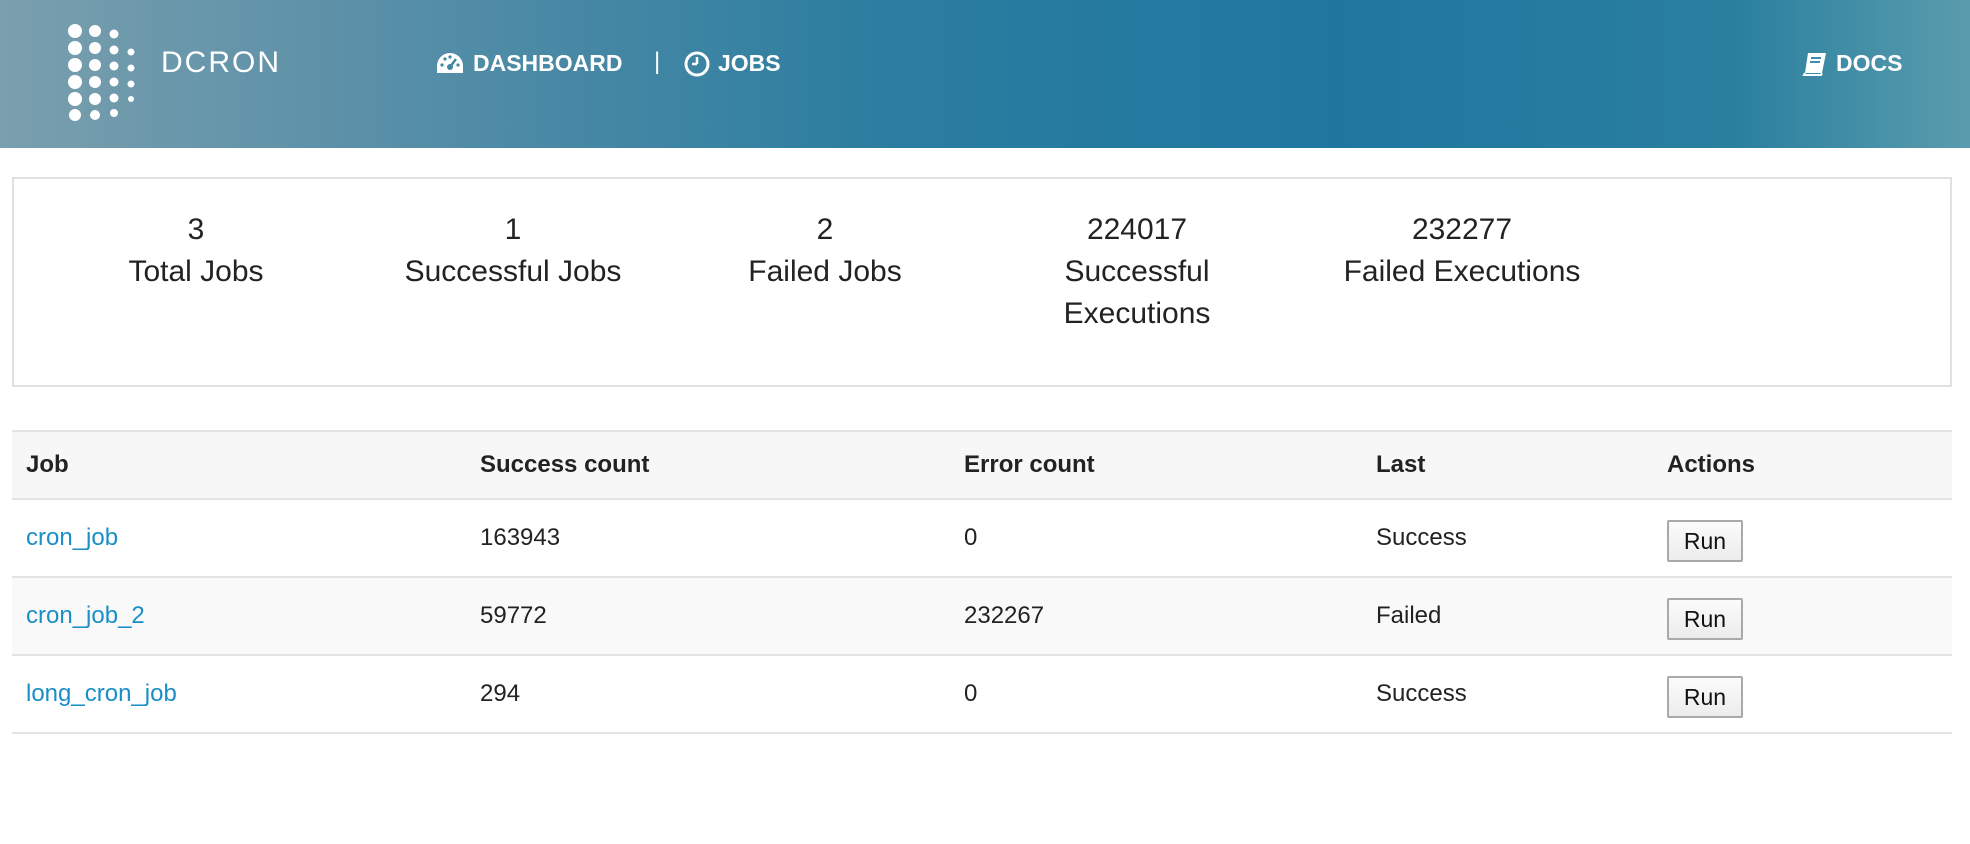 The height and width of the screenshot is (844, 1970). I want to click on job-link-cron-job: cron_job, so click(72, 537).